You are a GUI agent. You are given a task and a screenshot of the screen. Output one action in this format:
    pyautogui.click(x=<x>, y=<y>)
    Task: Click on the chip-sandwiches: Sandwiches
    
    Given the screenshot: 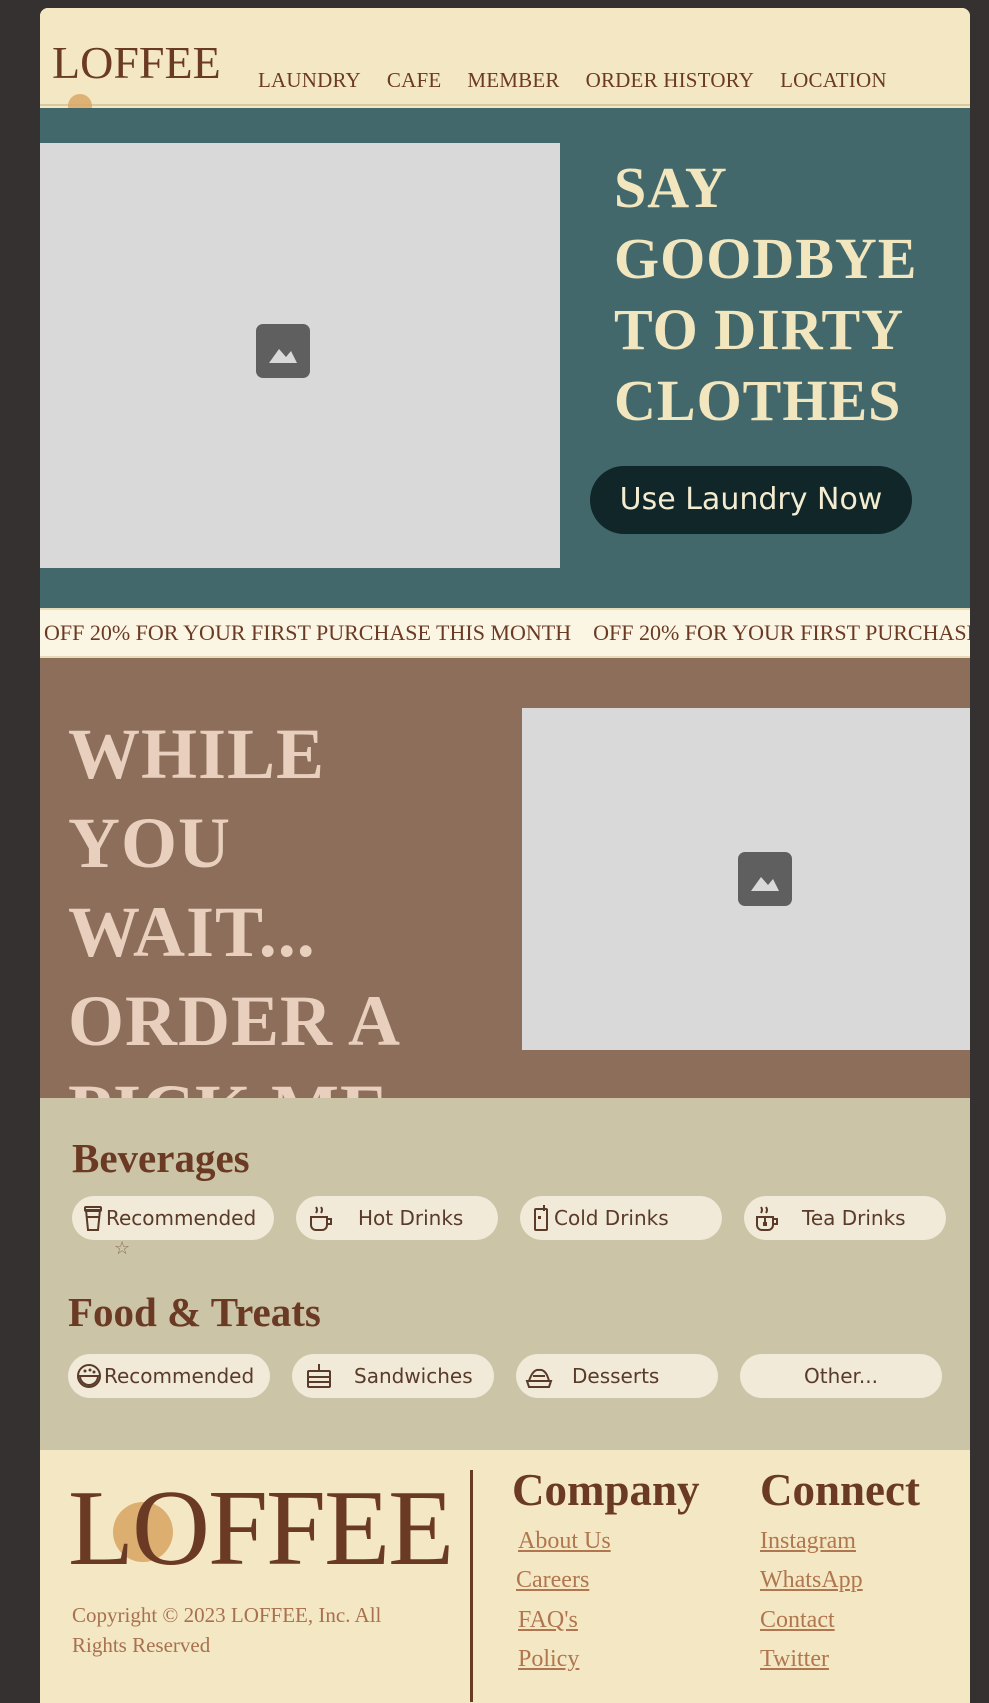 What is the action you would take?
    pyautogui.click(x=393, y=1376)
    